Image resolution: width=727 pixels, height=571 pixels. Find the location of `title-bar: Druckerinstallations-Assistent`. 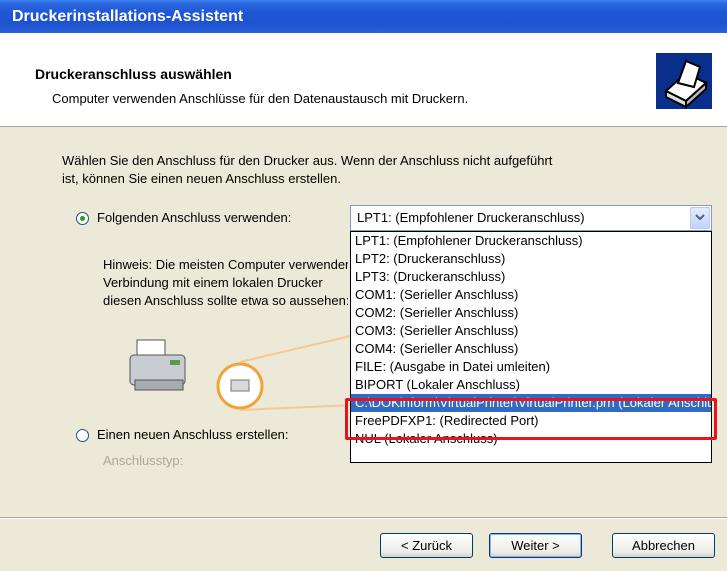

title-bar: Druckerinstallations-Assistent is located at coordinates (363, 16).